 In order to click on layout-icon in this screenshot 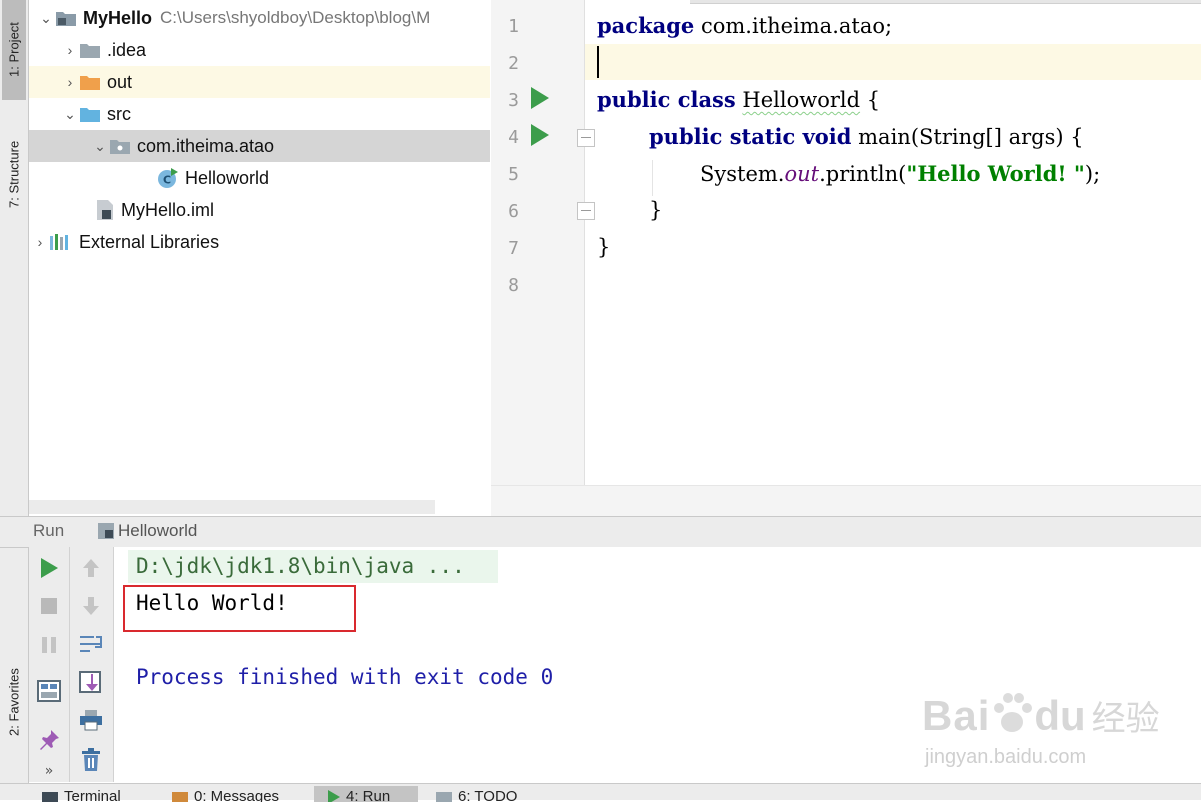, I will do `click(49, 691)`.